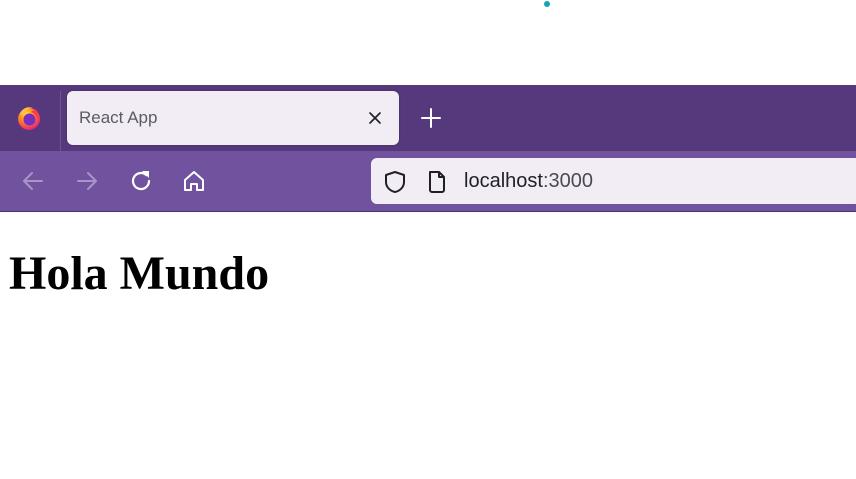  What do you see at coordinates (118, 117) in the screenshot?
I see `tab-title: React App` at bounding box center [118, 117].